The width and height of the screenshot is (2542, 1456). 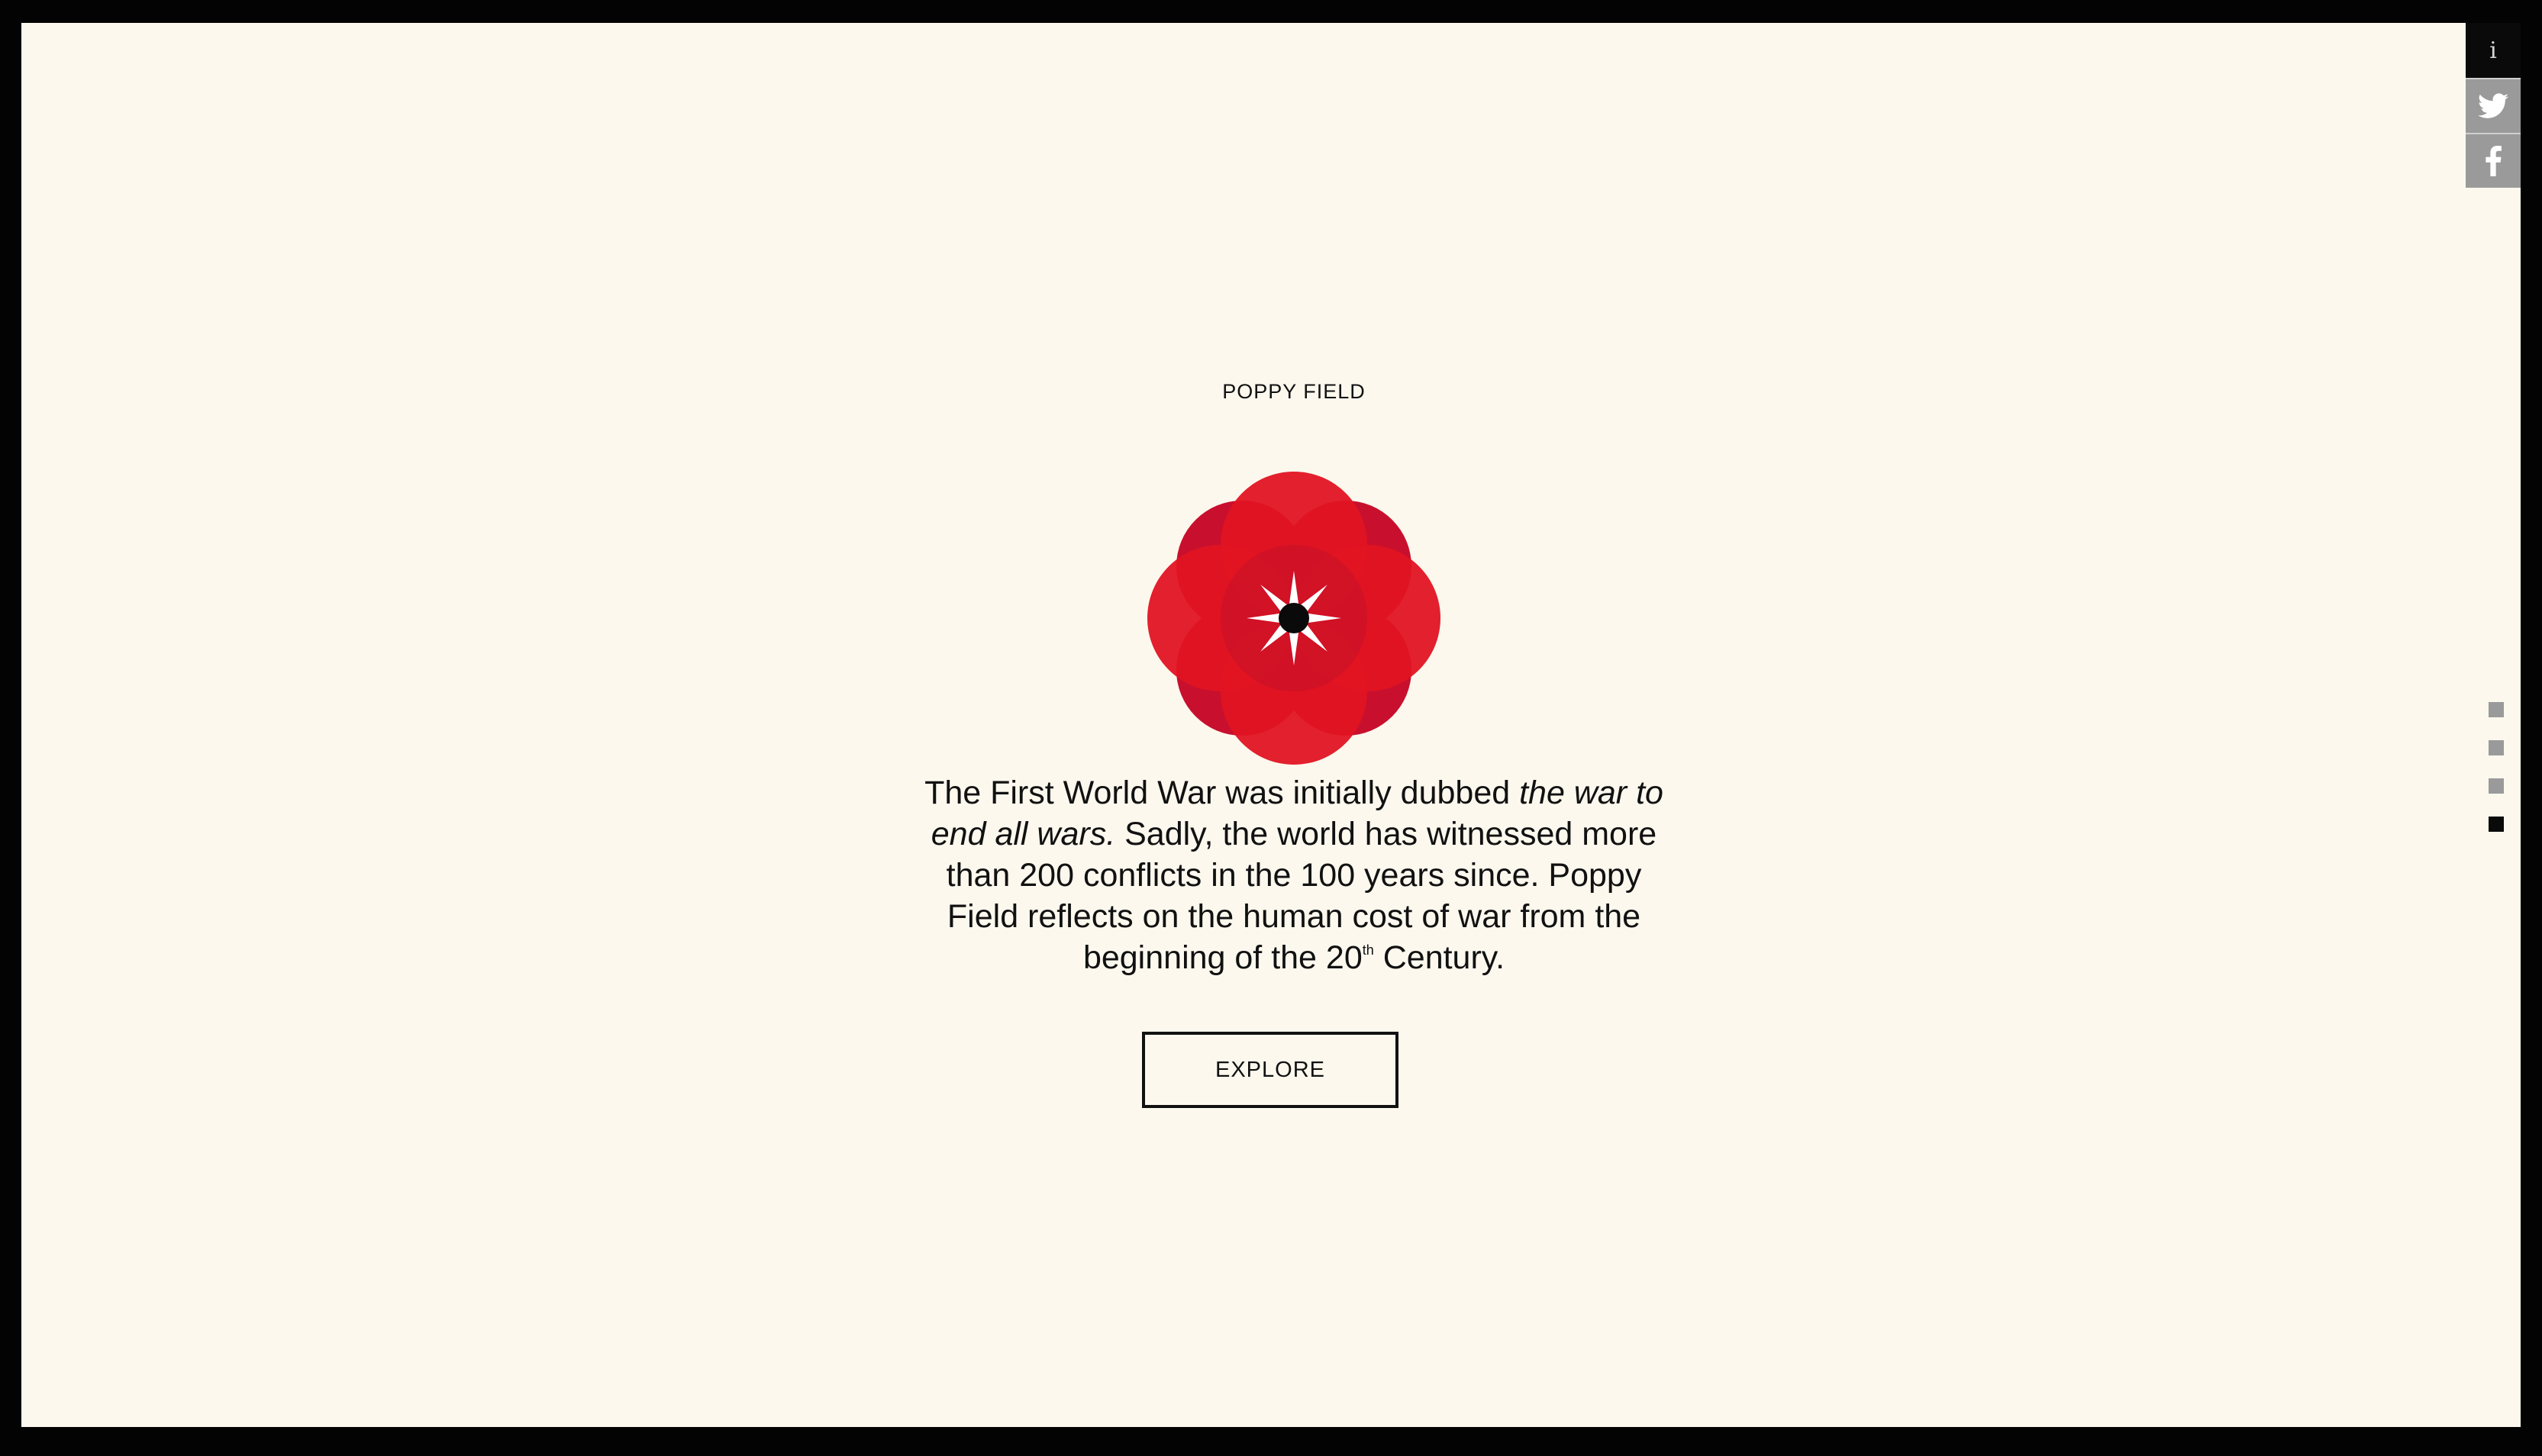 I want to click on facebook-share-button, so click(x=2493, y=160).